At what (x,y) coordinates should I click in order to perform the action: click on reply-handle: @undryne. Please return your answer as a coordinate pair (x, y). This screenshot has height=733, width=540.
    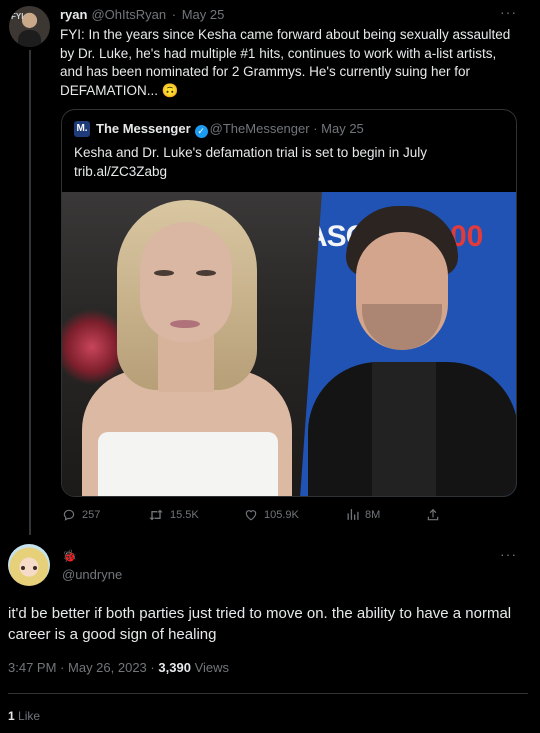
    Looking at the image, I should click on (92, 574).